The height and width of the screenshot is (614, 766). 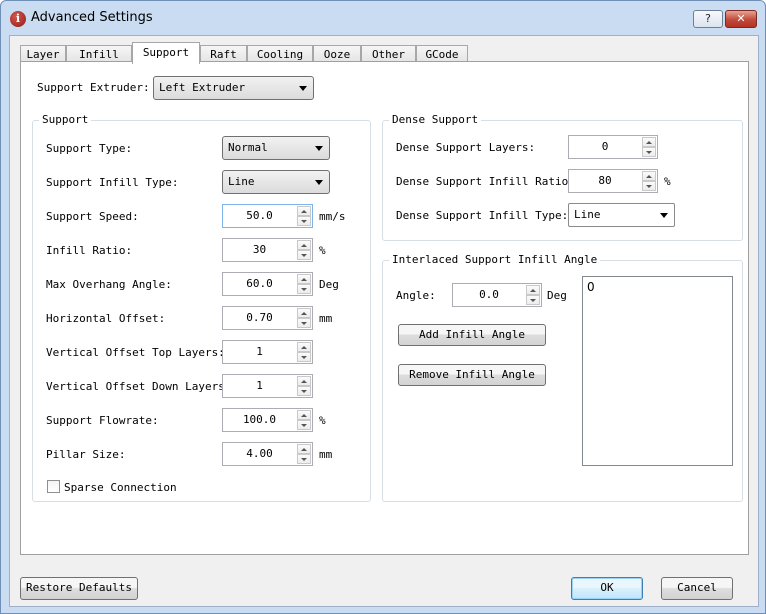 I want to click on horizontal-offset-spinbox: 0.70, so click(x=267, y=318).